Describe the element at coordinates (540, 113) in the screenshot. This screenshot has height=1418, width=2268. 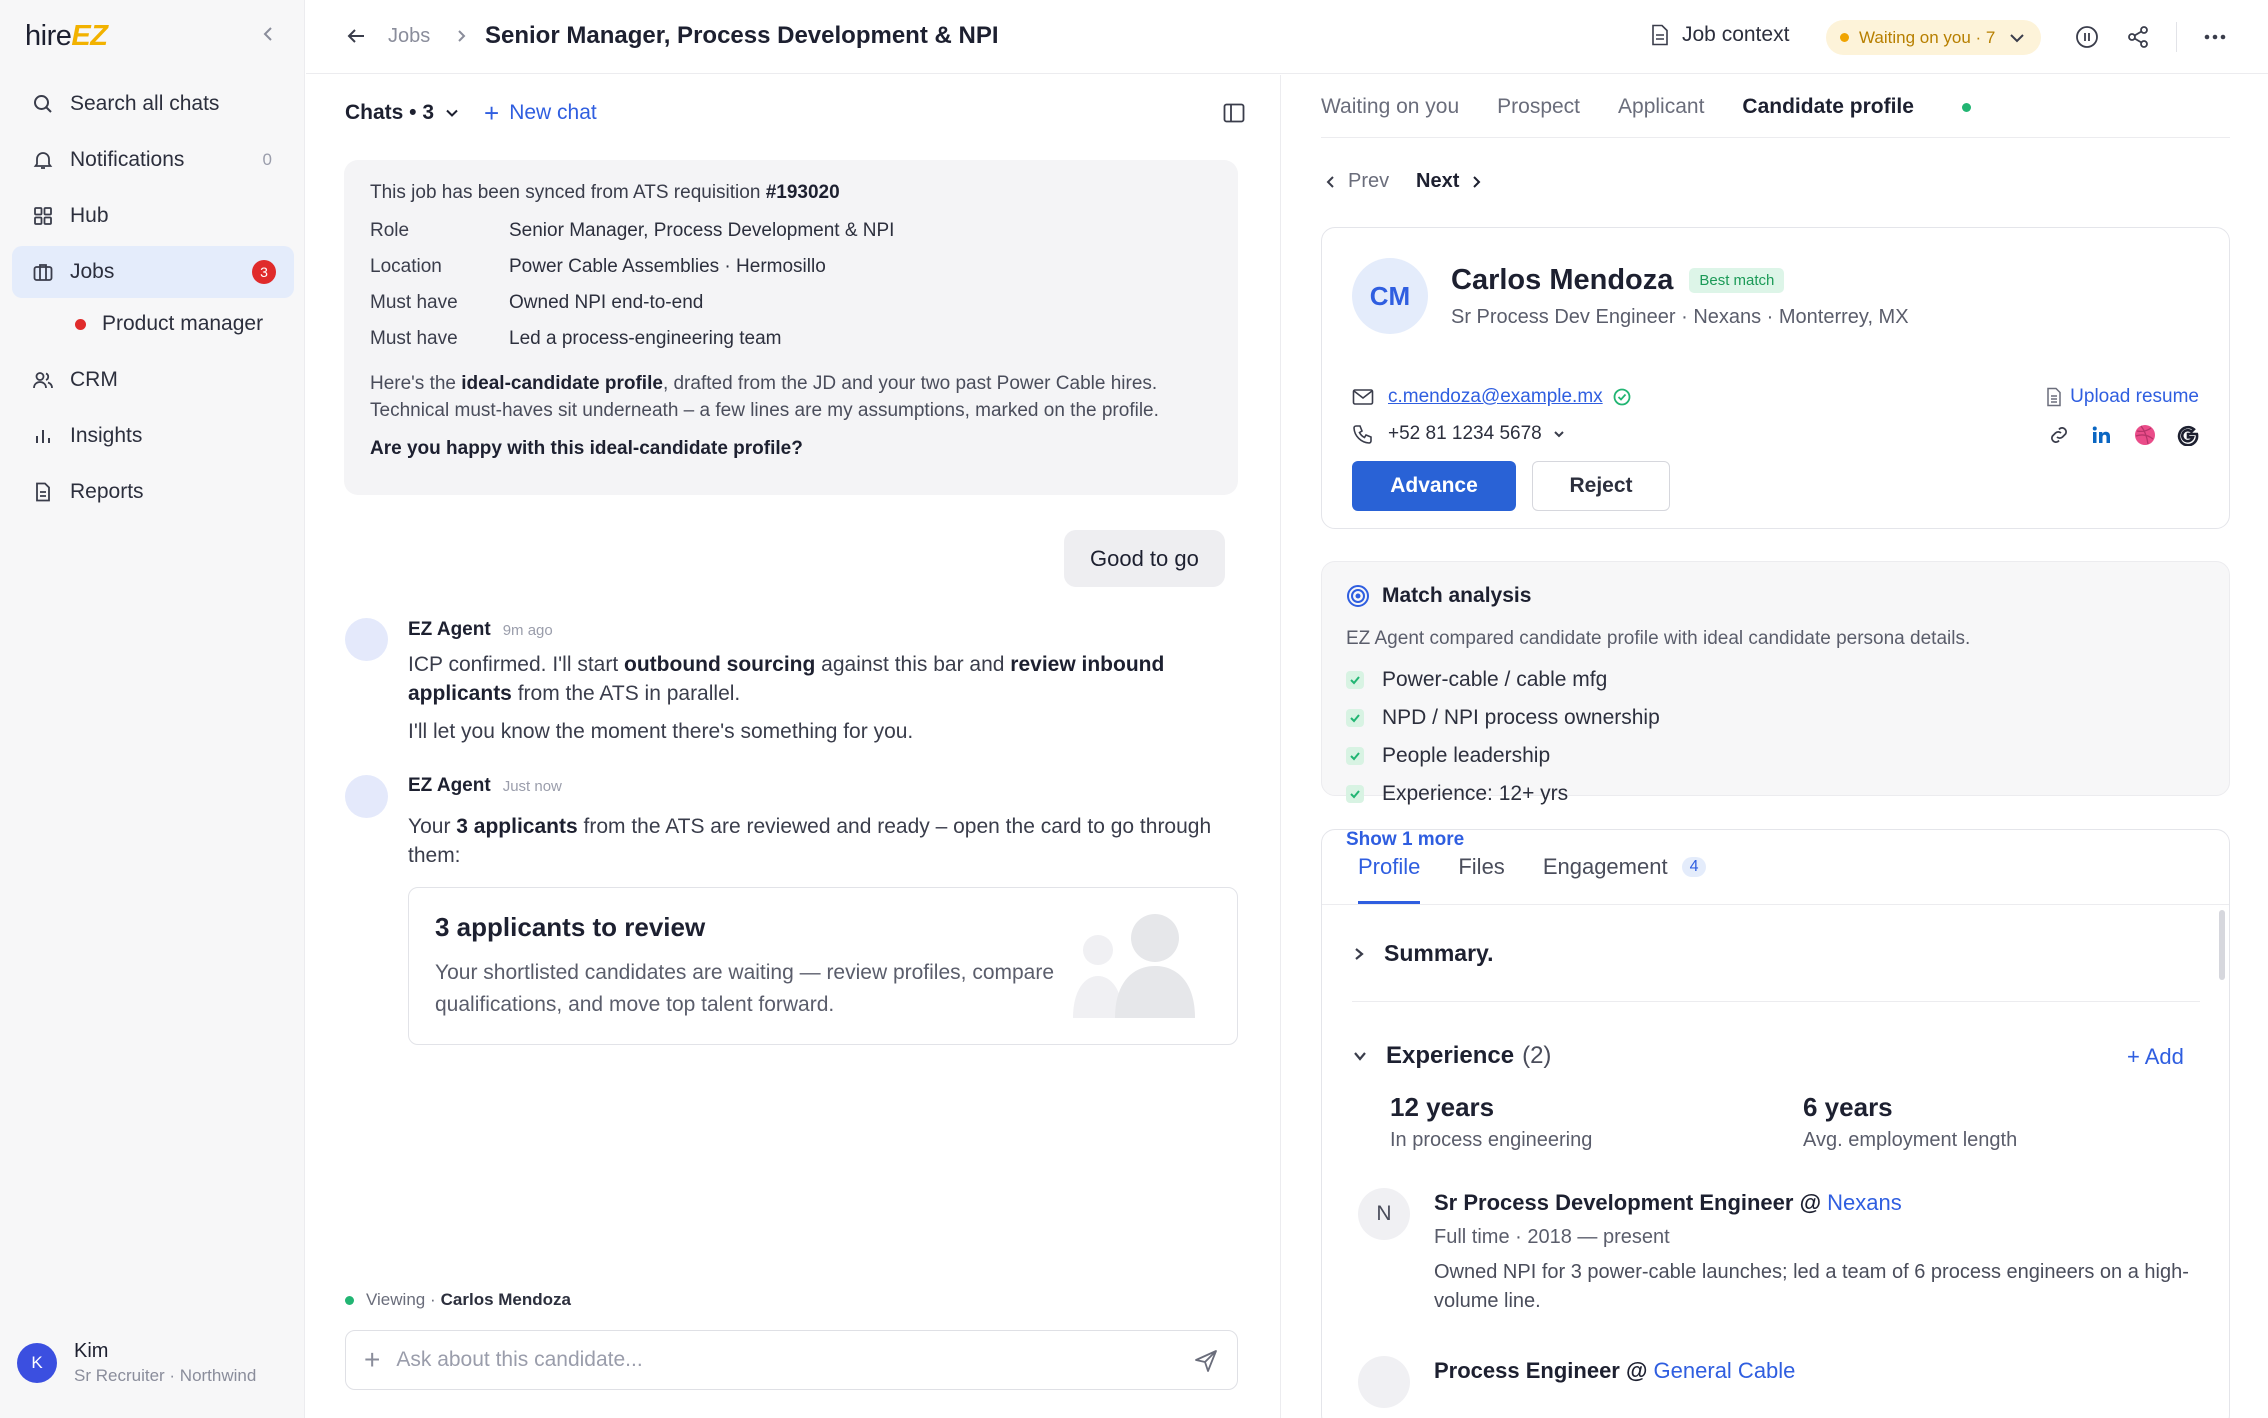
I see `new-chat-button: + New chat` at that location.